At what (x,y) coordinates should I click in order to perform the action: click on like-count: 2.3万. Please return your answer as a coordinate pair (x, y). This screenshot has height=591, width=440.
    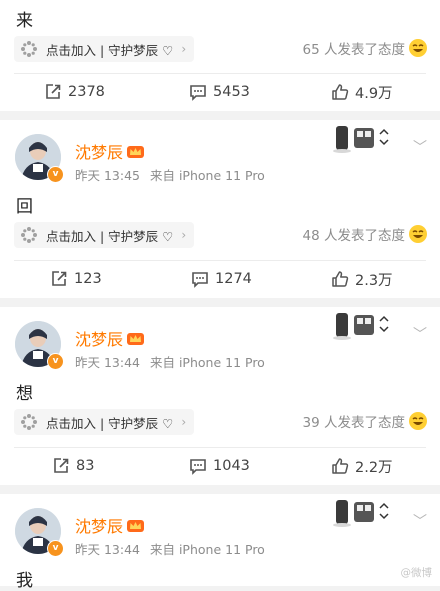
    Looking at the image, I should click on (374, 280).